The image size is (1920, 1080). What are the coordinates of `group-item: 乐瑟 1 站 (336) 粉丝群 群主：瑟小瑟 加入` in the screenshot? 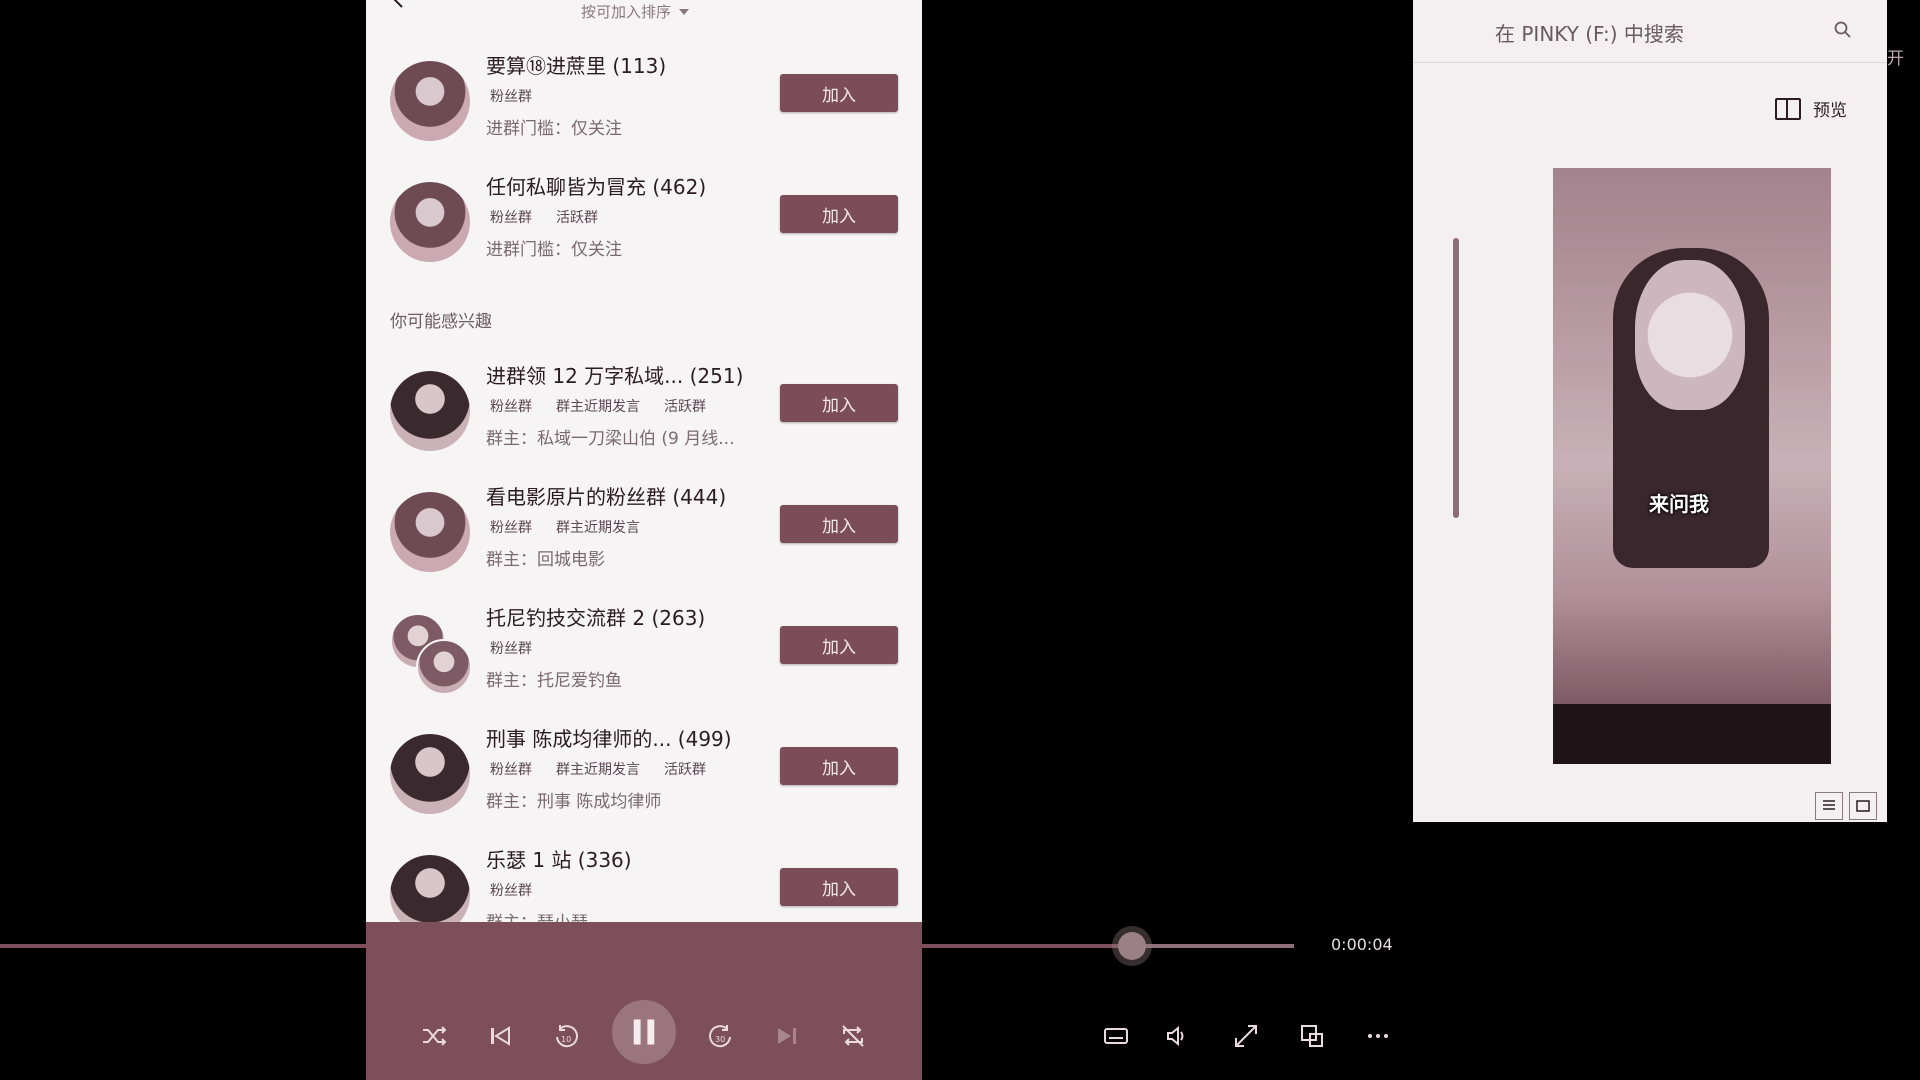 It's located at (644, 882).